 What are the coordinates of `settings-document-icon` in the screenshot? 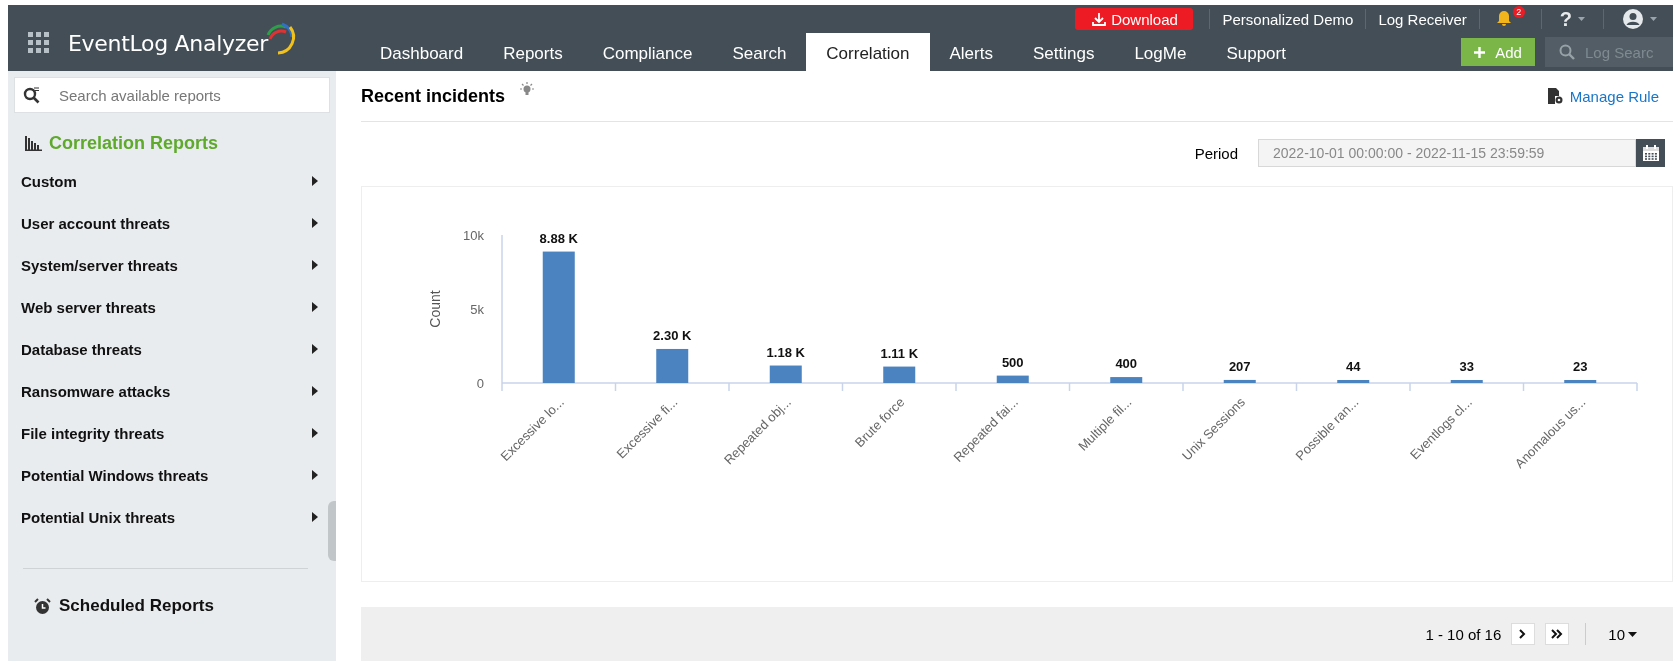 It's located at (1554, 96).